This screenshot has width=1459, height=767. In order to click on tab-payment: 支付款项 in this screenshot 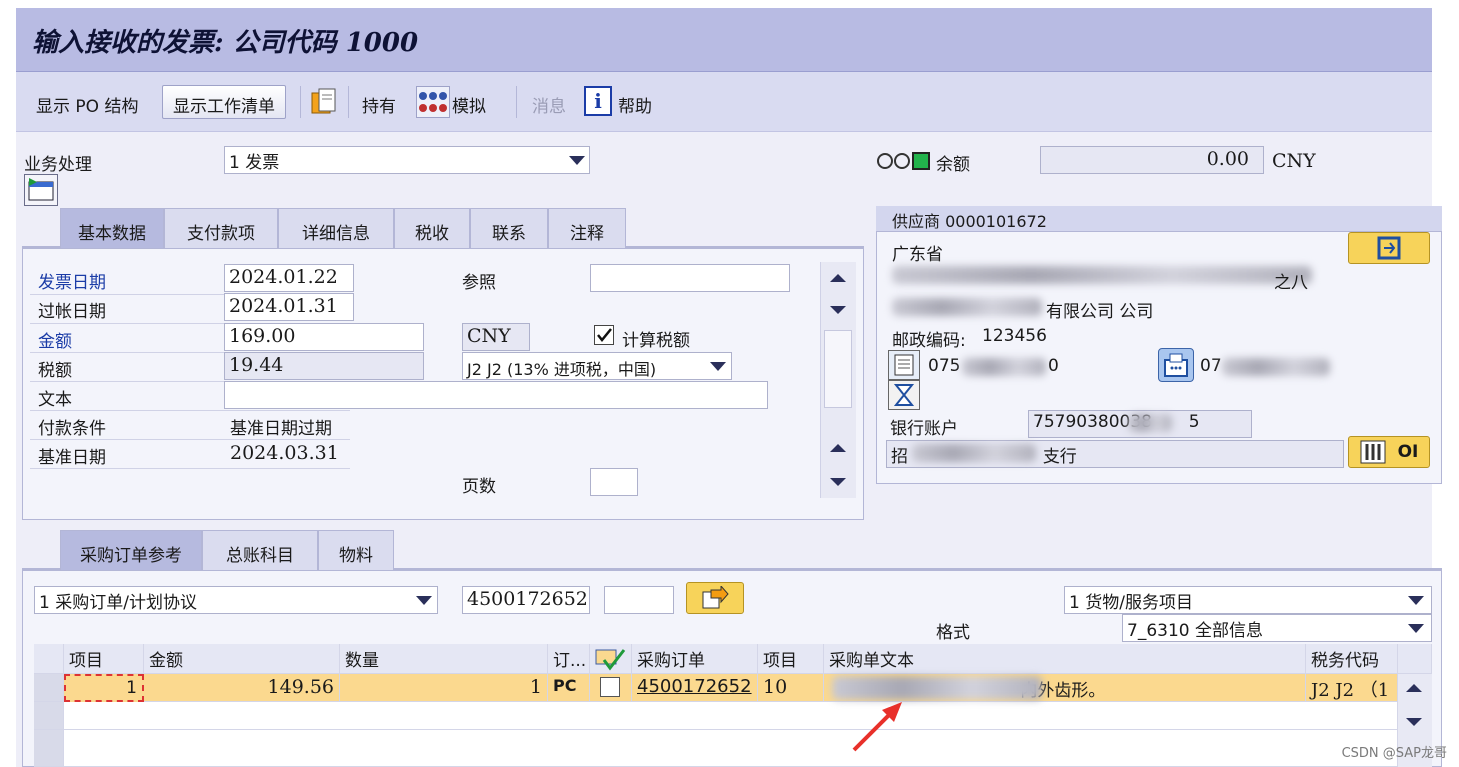, I will do `click(221, 228)`.